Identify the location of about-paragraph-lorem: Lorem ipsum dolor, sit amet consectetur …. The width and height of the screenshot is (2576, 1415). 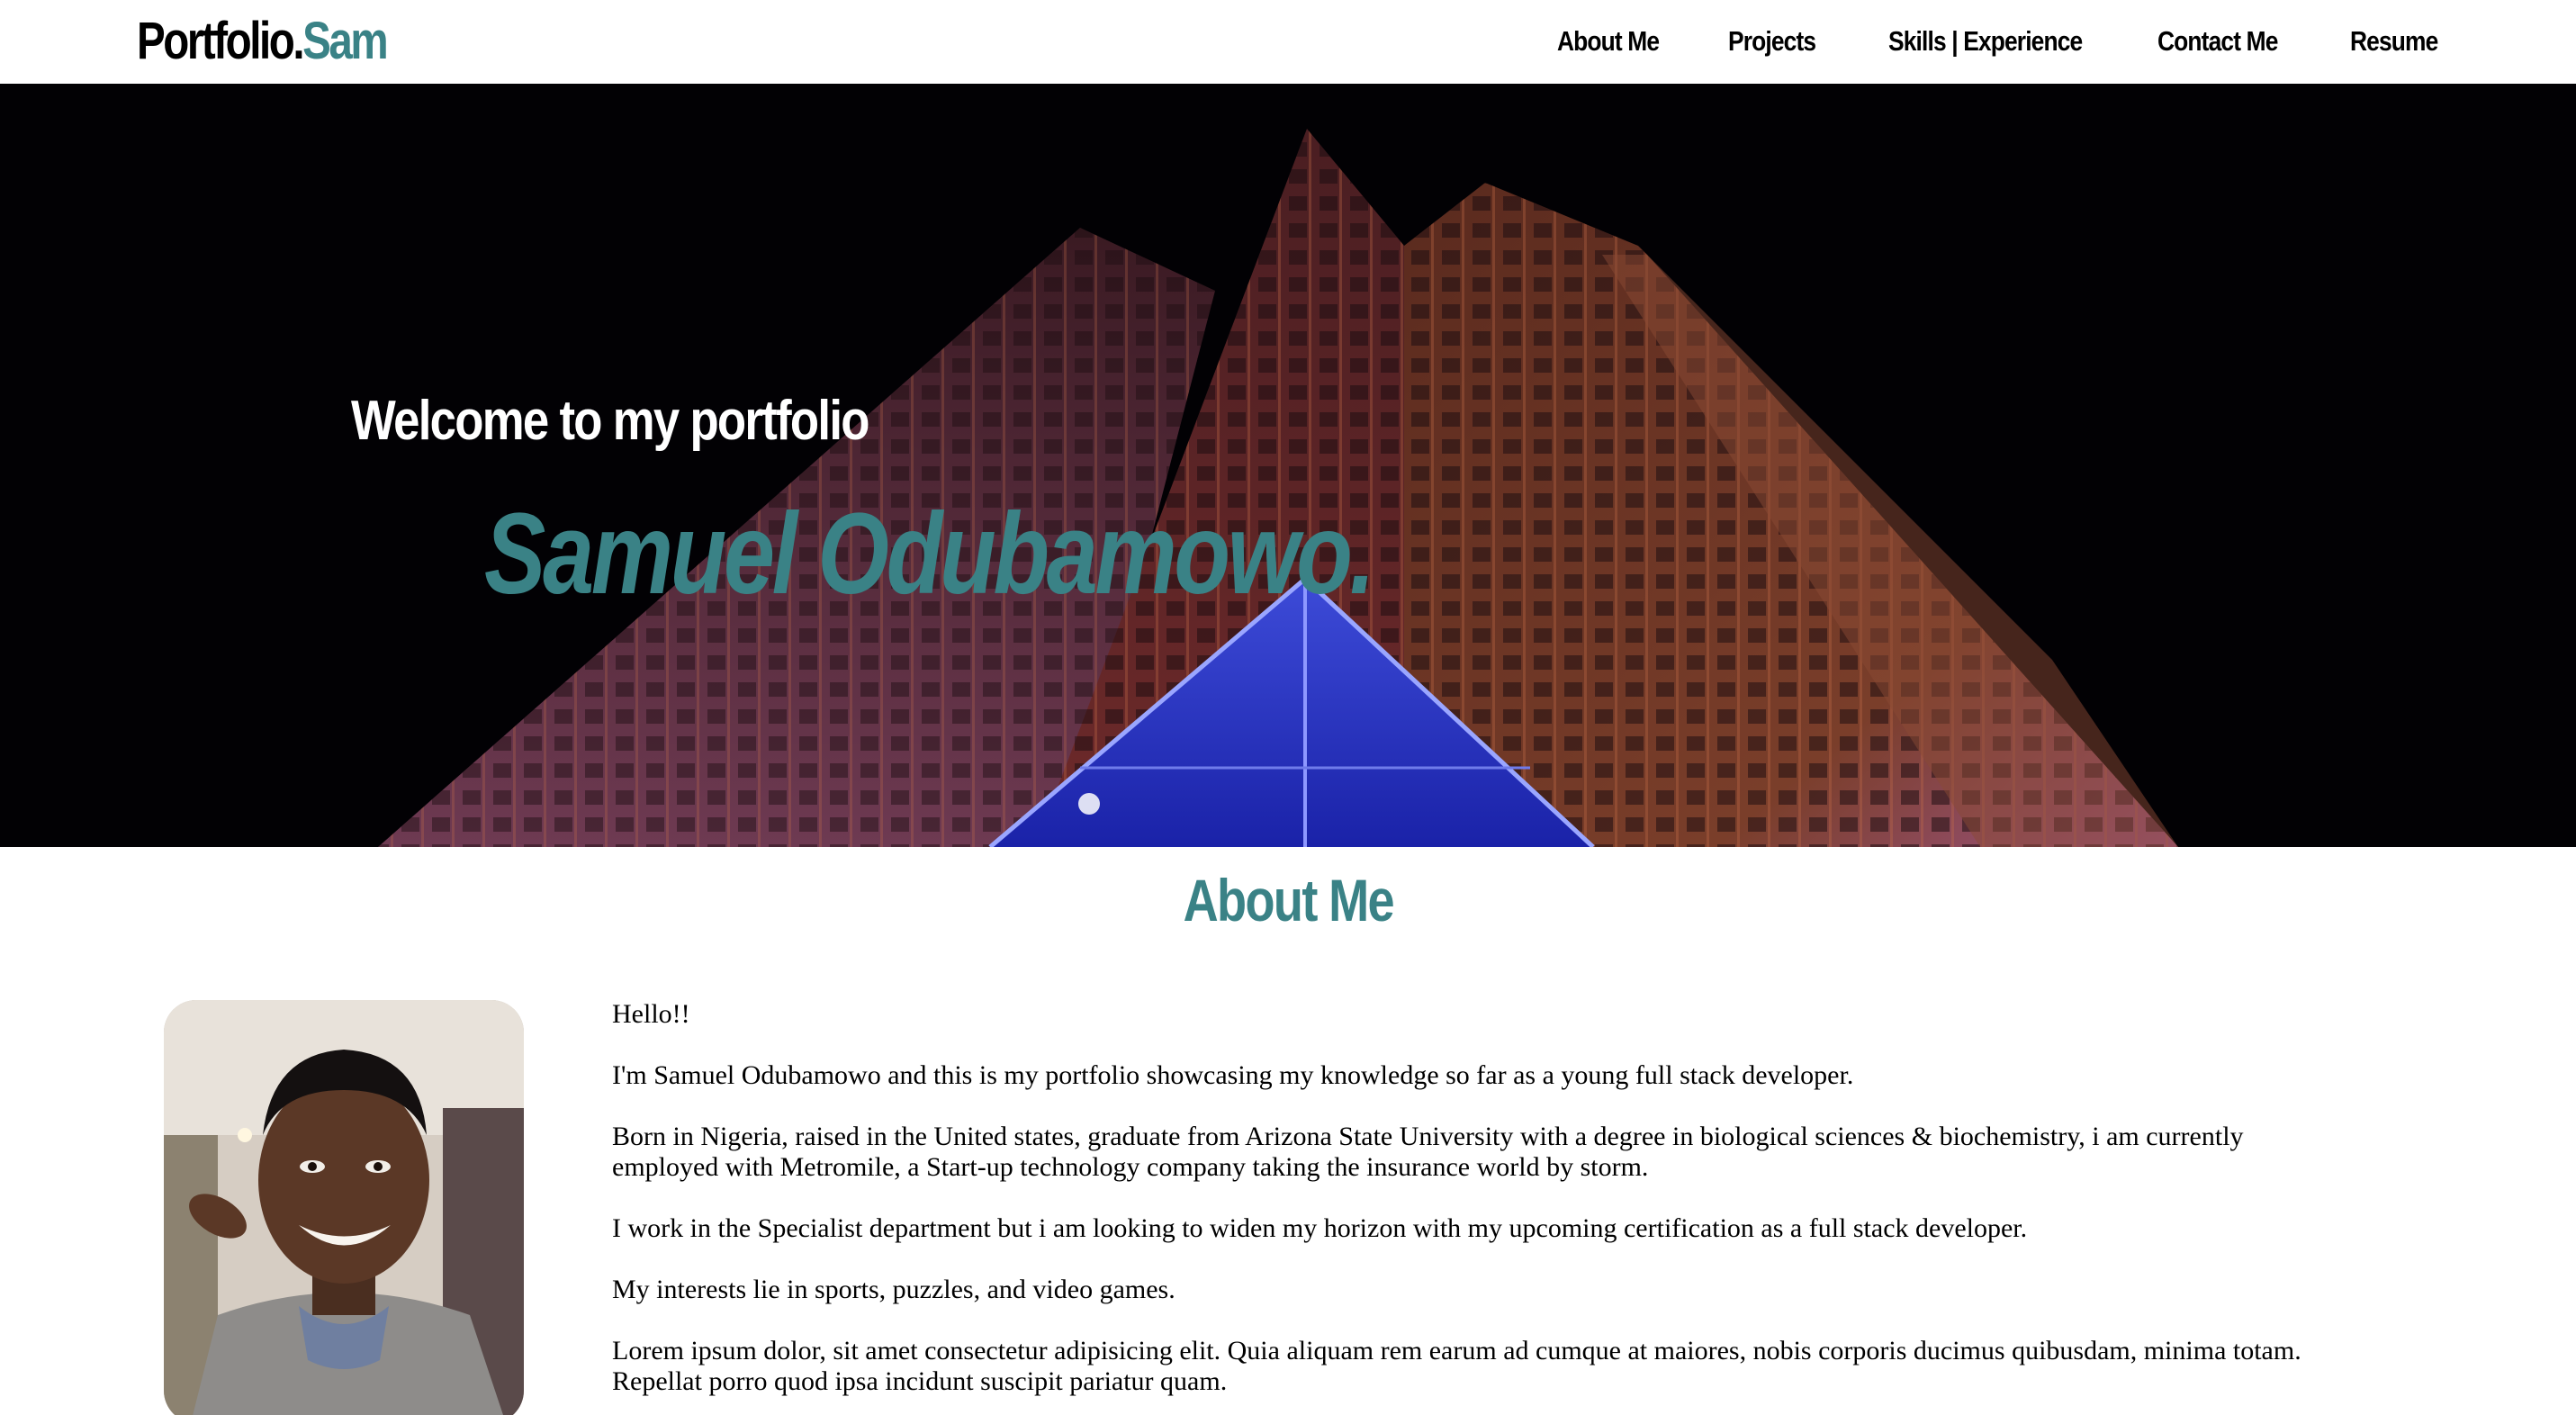
(1456, 1366).